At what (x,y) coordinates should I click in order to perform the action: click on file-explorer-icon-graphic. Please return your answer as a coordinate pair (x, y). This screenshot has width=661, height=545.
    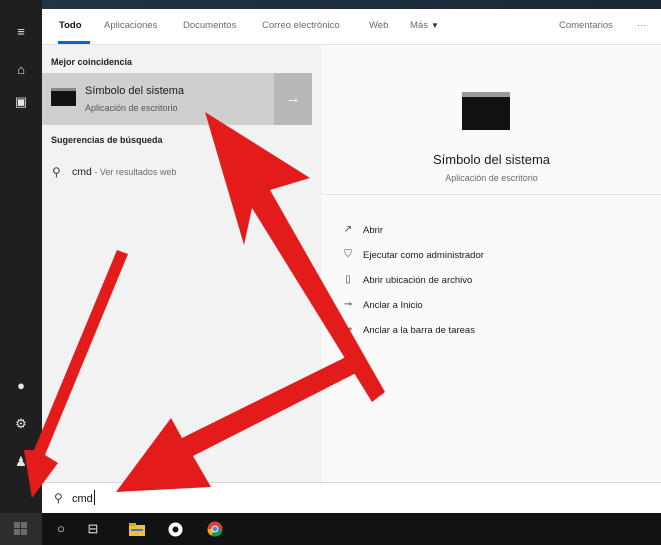
    Looking at the image, I should click on (137, 529).